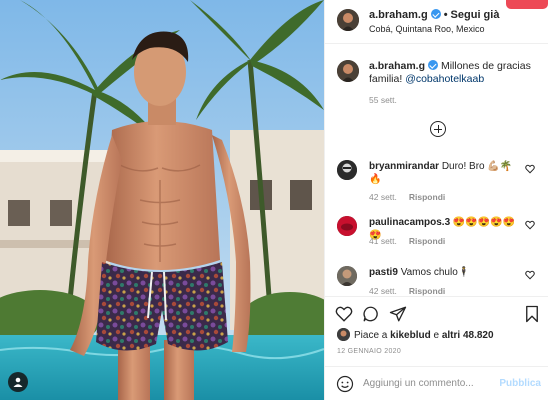  What do you see at coordinates (436, 335) in the screenshot?
I see `likes-mid: e` at bounding box center [436, 335].